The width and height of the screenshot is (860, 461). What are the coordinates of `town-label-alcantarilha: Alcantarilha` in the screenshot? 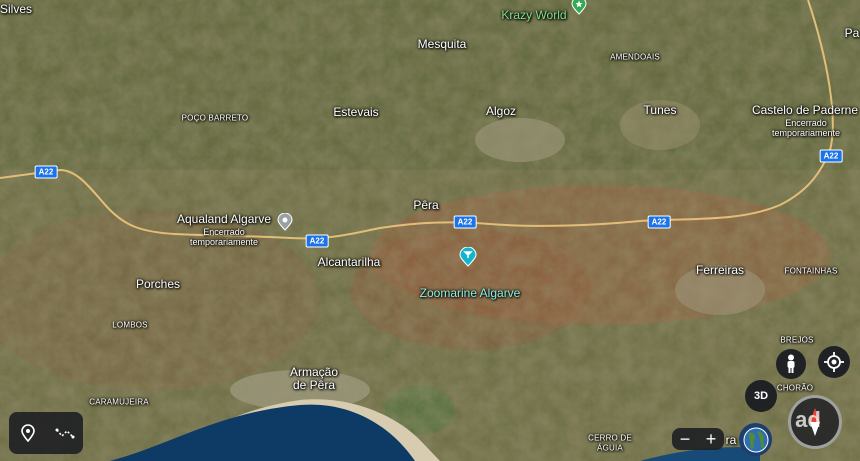 It's located at (349, 262).